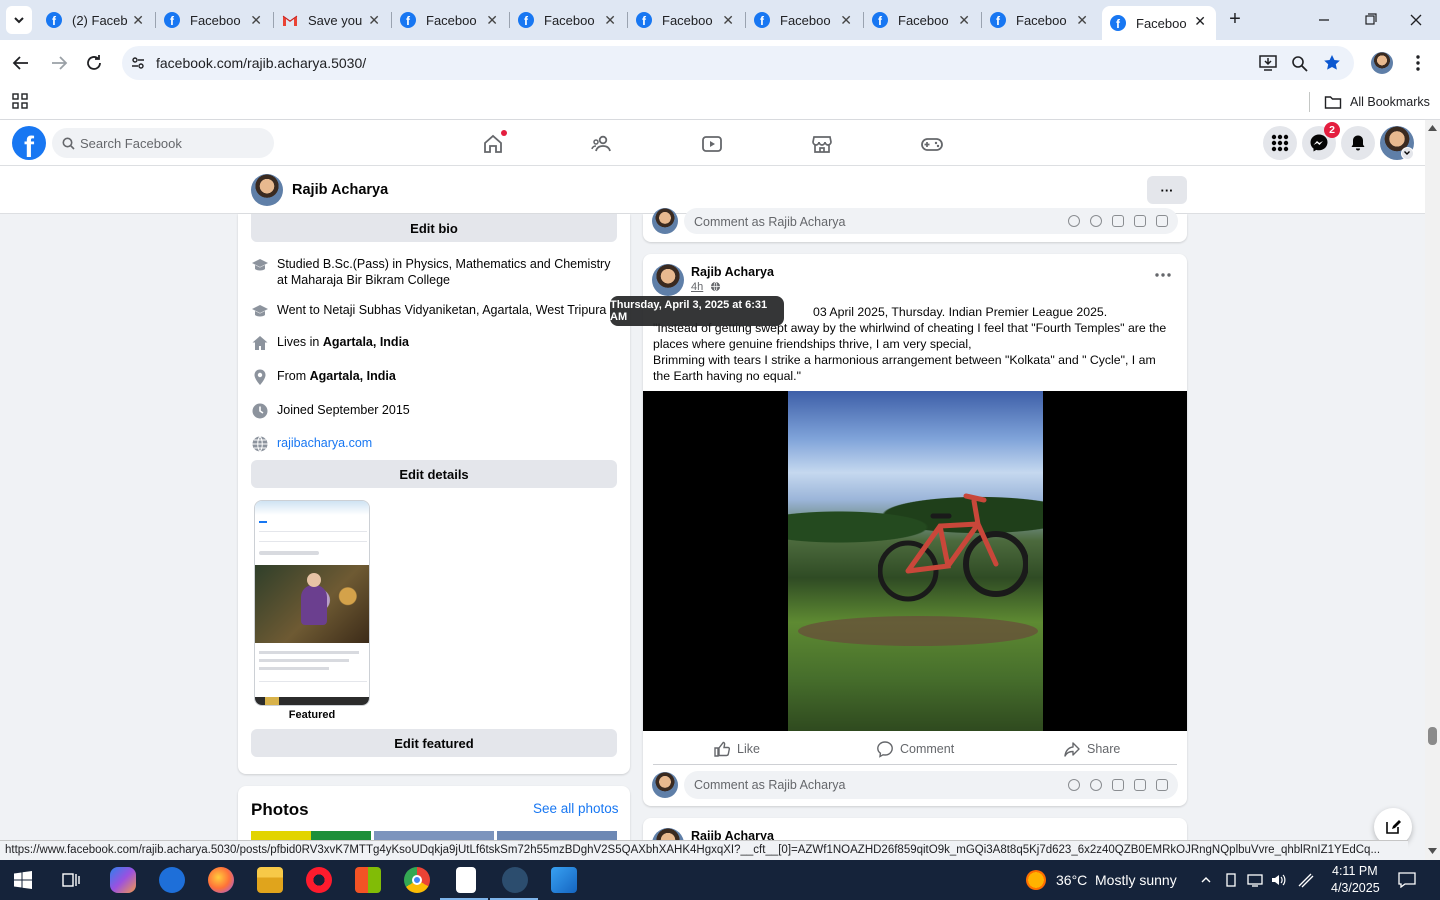  I want to click on address-bar: facebook.com/rajib.acharya.5030/, so click(738, 63).